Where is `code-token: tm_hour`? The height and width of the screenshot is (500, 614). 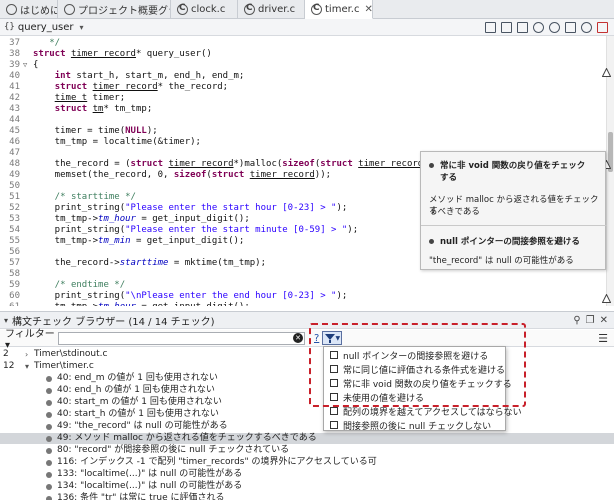 code-token: tm_hour is located at coordinates (117, 304).